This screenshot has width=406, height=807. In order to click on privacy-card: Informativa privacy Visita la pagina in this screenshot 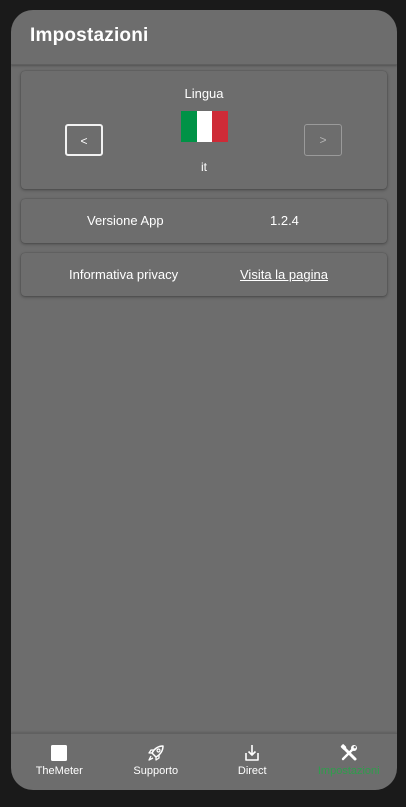, I will do `click(204, 274)`.